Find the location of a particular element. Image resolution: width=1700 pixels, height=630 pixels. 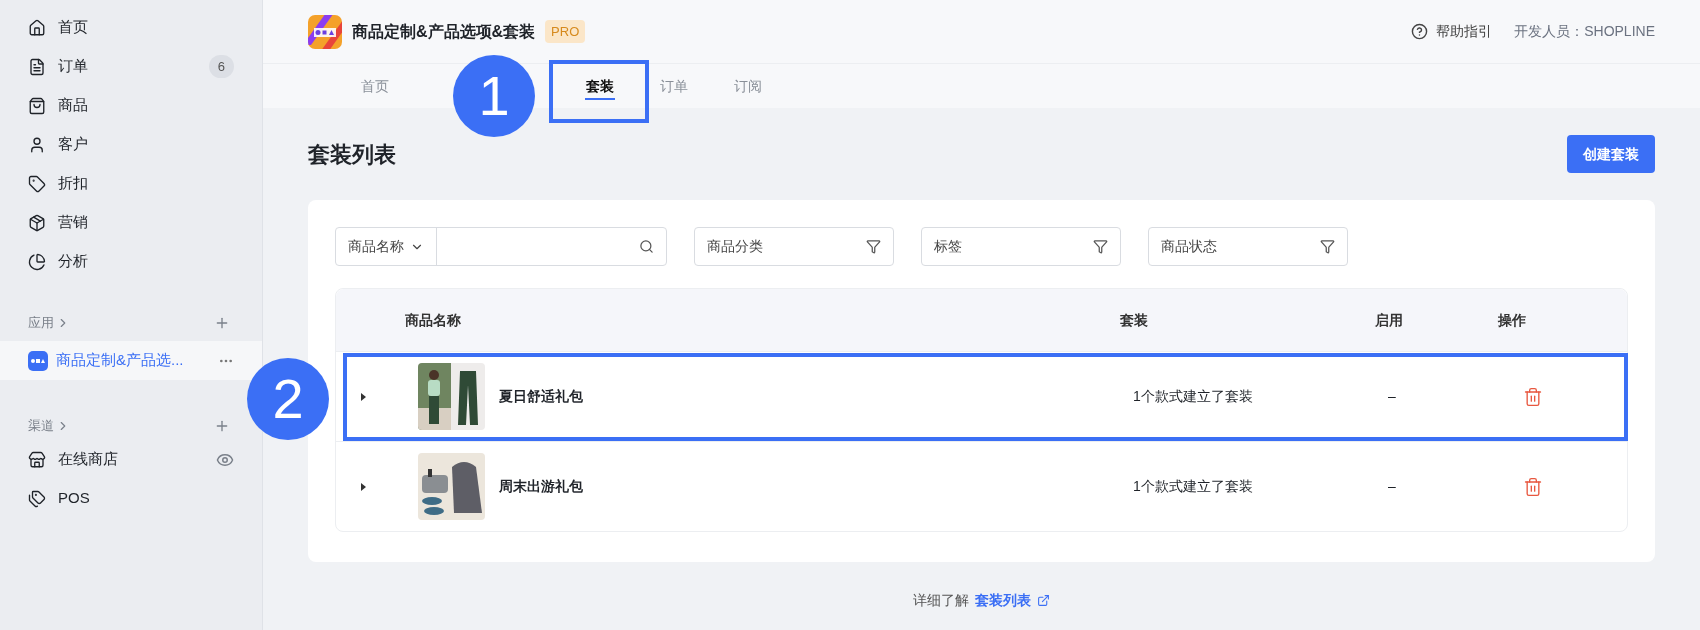

column-header: 启用 is located at coordinates (1389, 320).